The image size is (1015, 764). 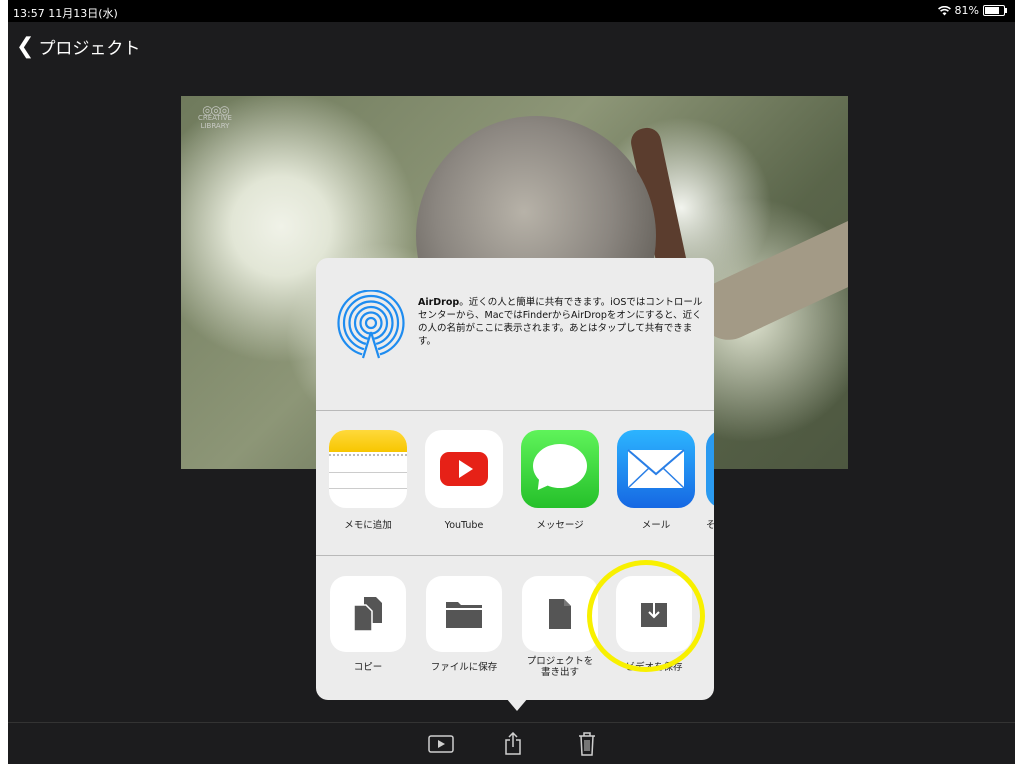 What do you see at coordinates (517, 704) in the screenshot?
I see `popover-arrow` at bounding box center [517, 704].